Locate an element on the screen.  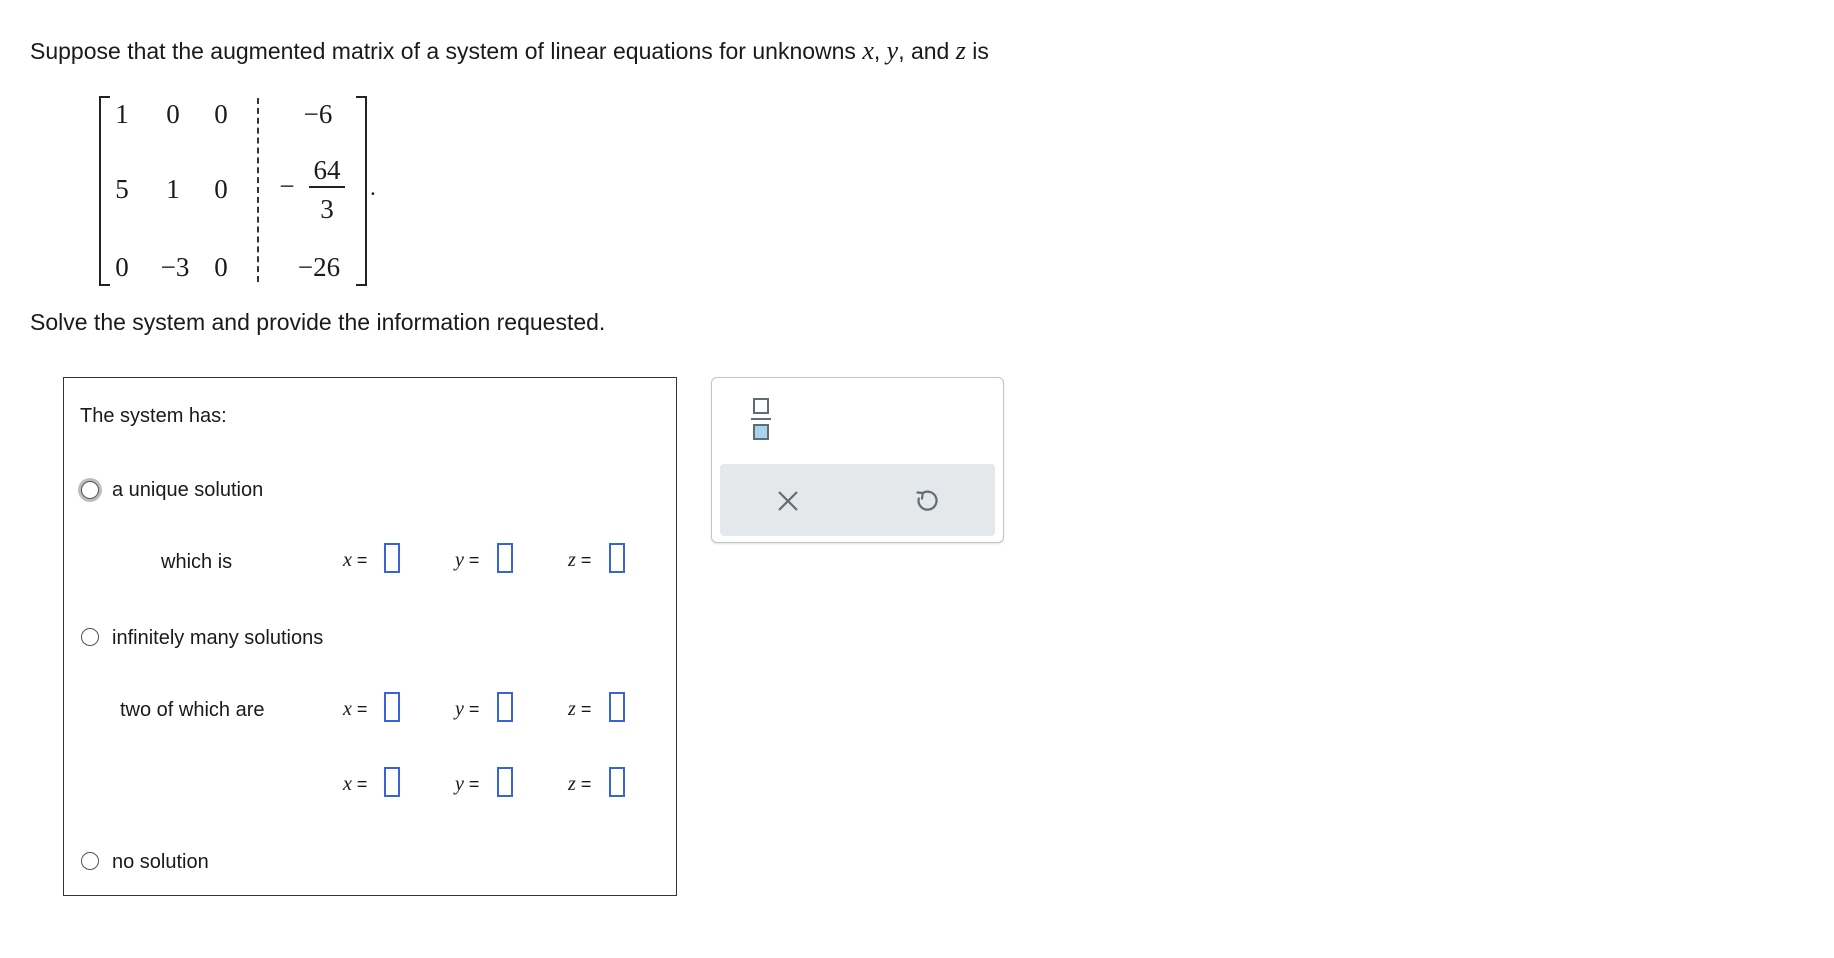
matrix-period: . is located at coordinates (373, 187).